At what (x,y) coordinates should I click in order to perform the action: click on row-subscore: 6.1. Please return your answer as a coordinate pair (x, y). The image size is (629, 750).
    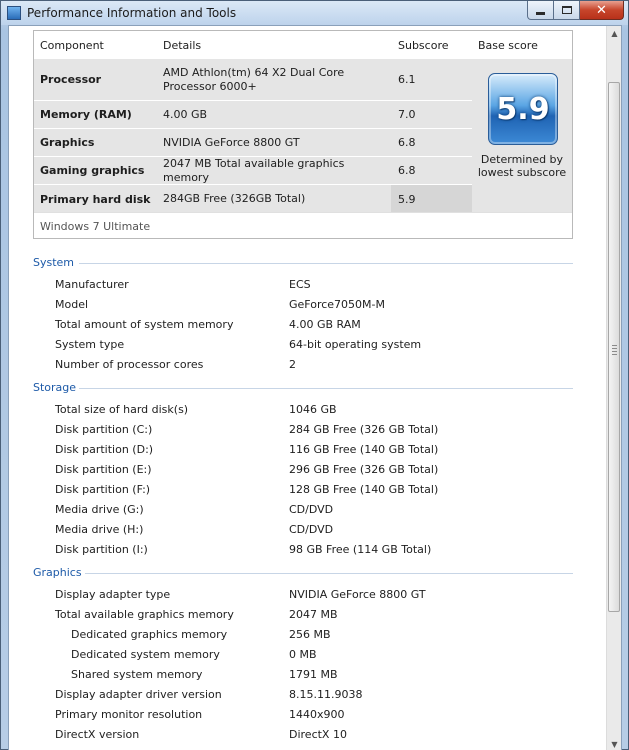
    Looking at the image, I should click on (407, 79).